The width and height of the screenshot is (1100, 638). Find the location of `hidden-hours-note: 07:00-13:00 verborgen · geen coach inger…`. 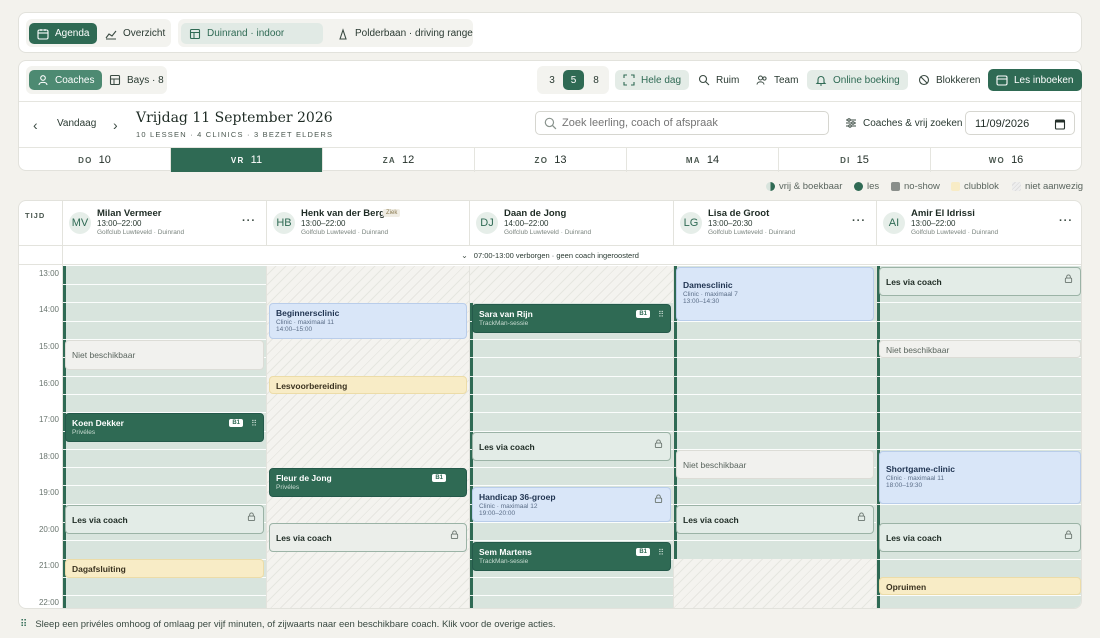

hidden-hours-note: 07:00-13:00 verborgen · geen coach inger… is located at coordinates (556, 255).